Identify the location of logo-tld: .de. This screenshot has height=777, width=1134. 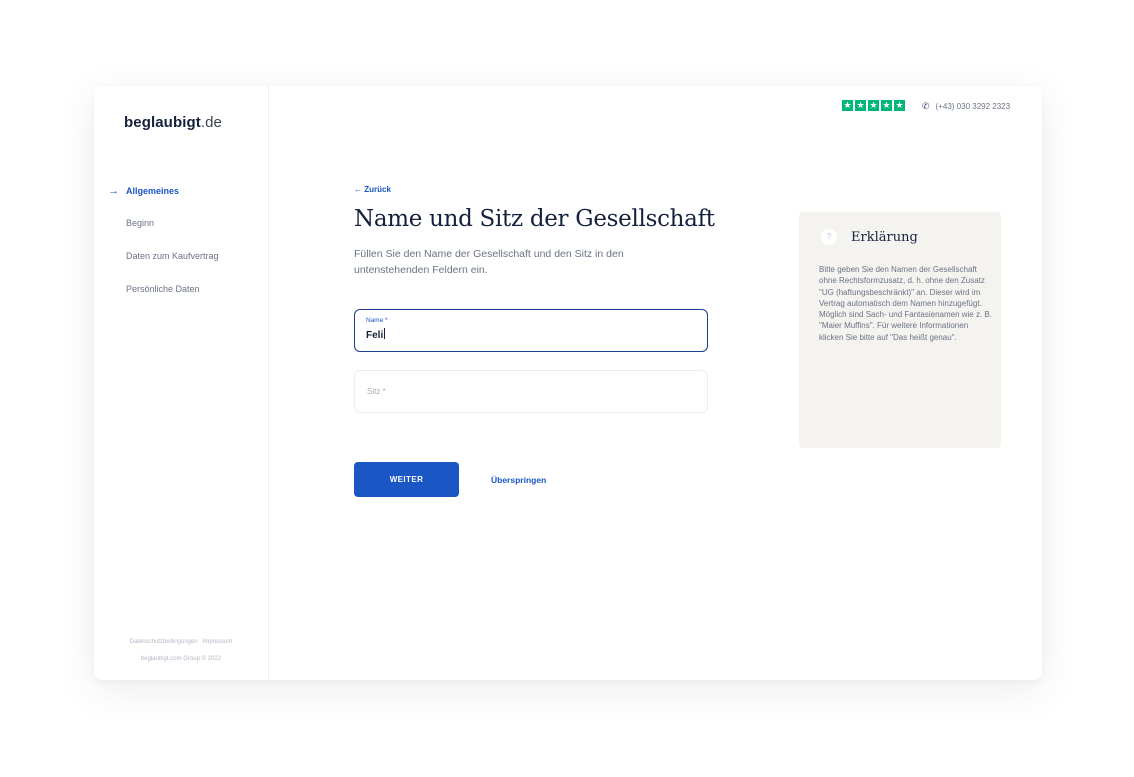
(211, 122).